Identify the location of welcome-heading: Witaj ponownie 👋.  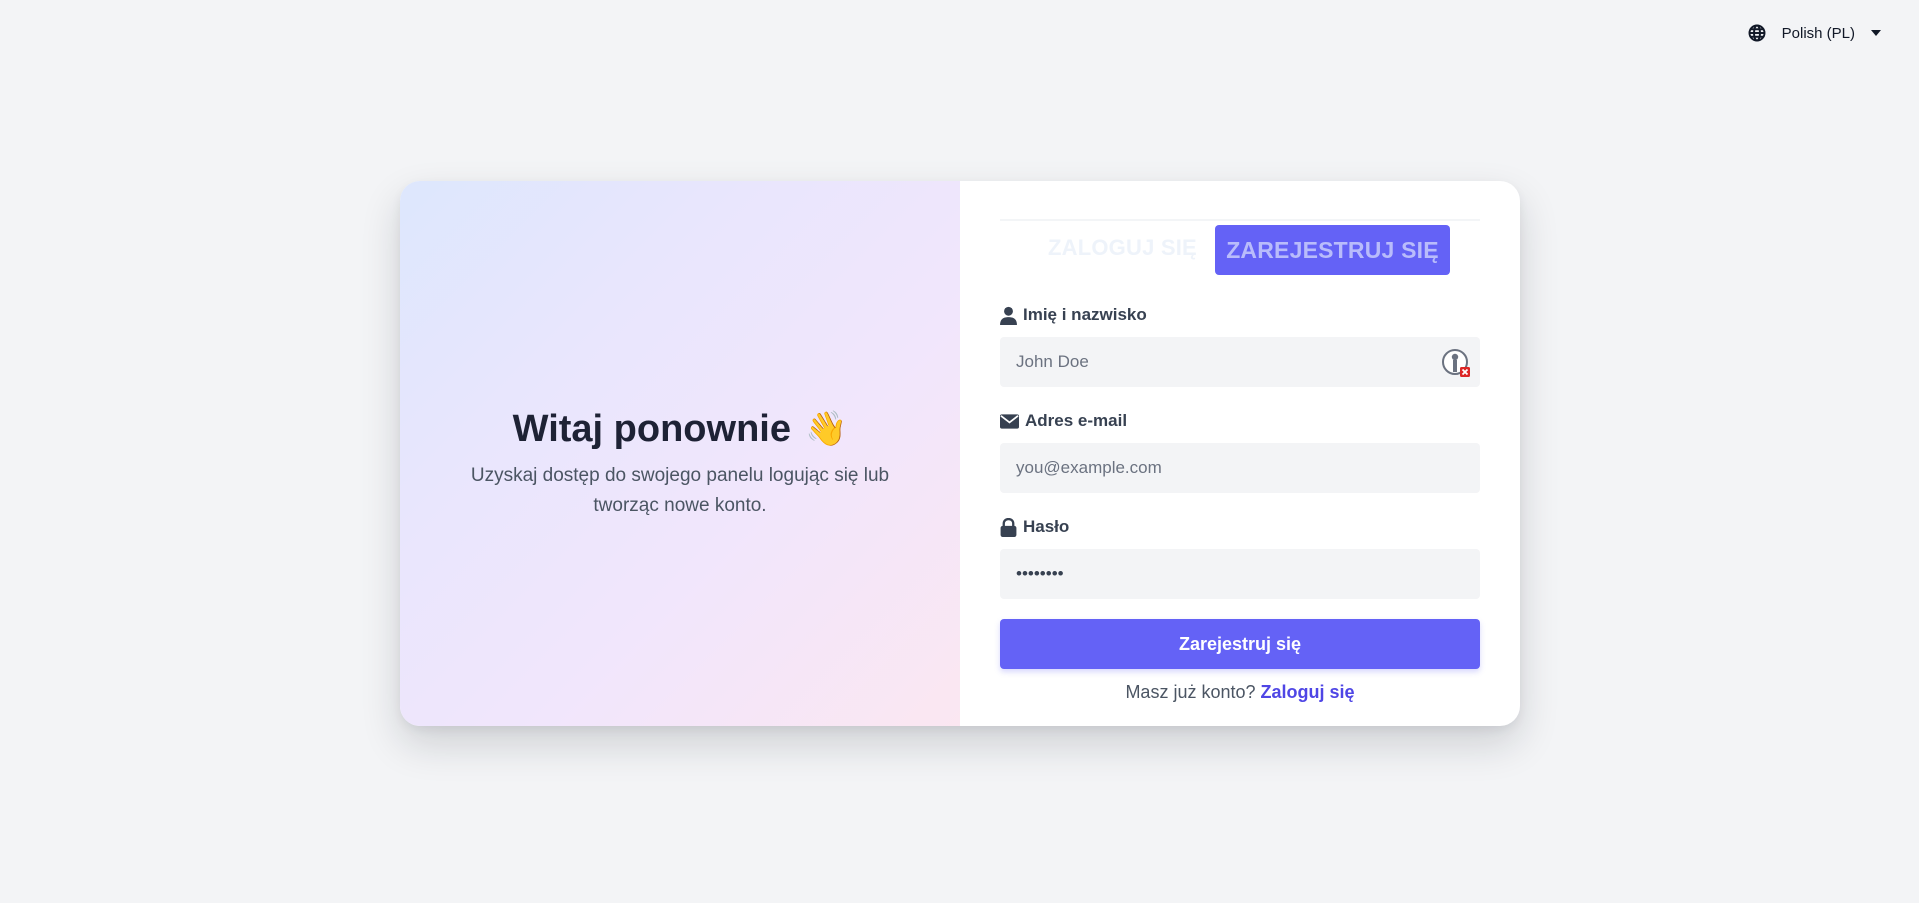
(680, 429).